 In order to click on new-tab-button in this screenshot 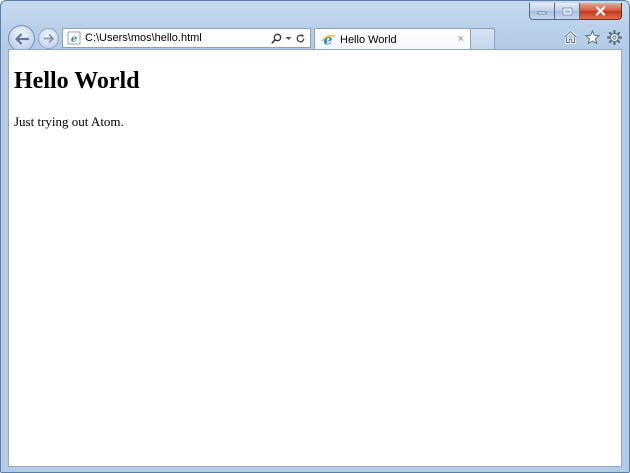, I will do `click(483, 39)`.